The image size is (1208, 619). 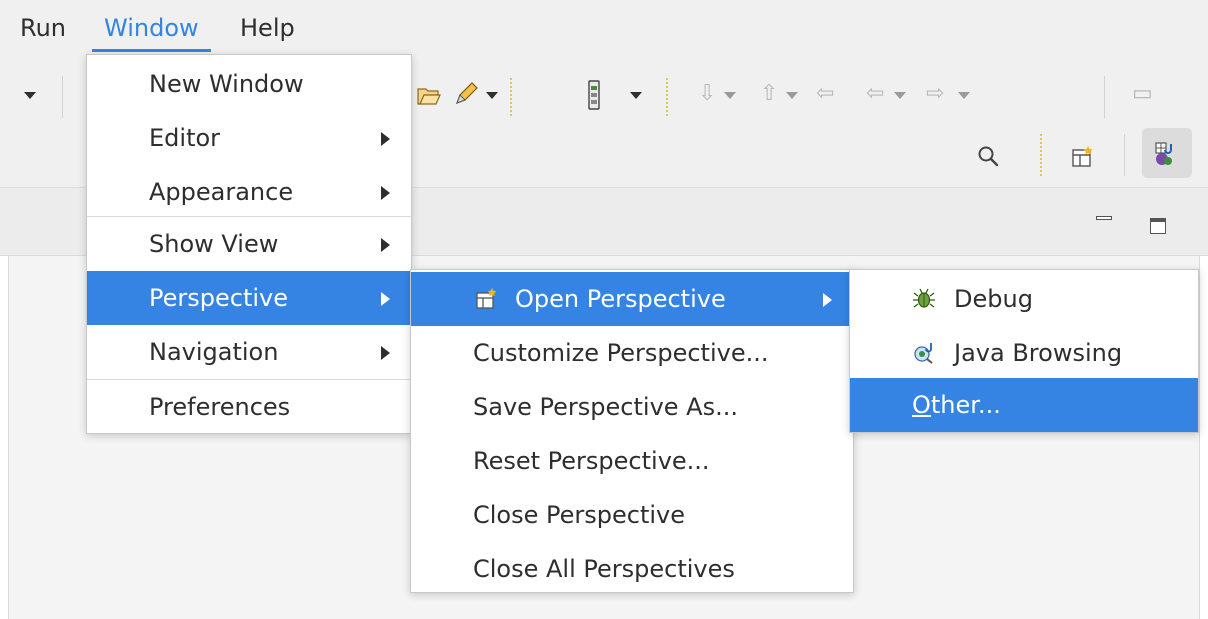 What do you see at coordinates (921, 405) in the screenshot?
I see `mnemonic-letter: O` at bounding box center [921, 405].